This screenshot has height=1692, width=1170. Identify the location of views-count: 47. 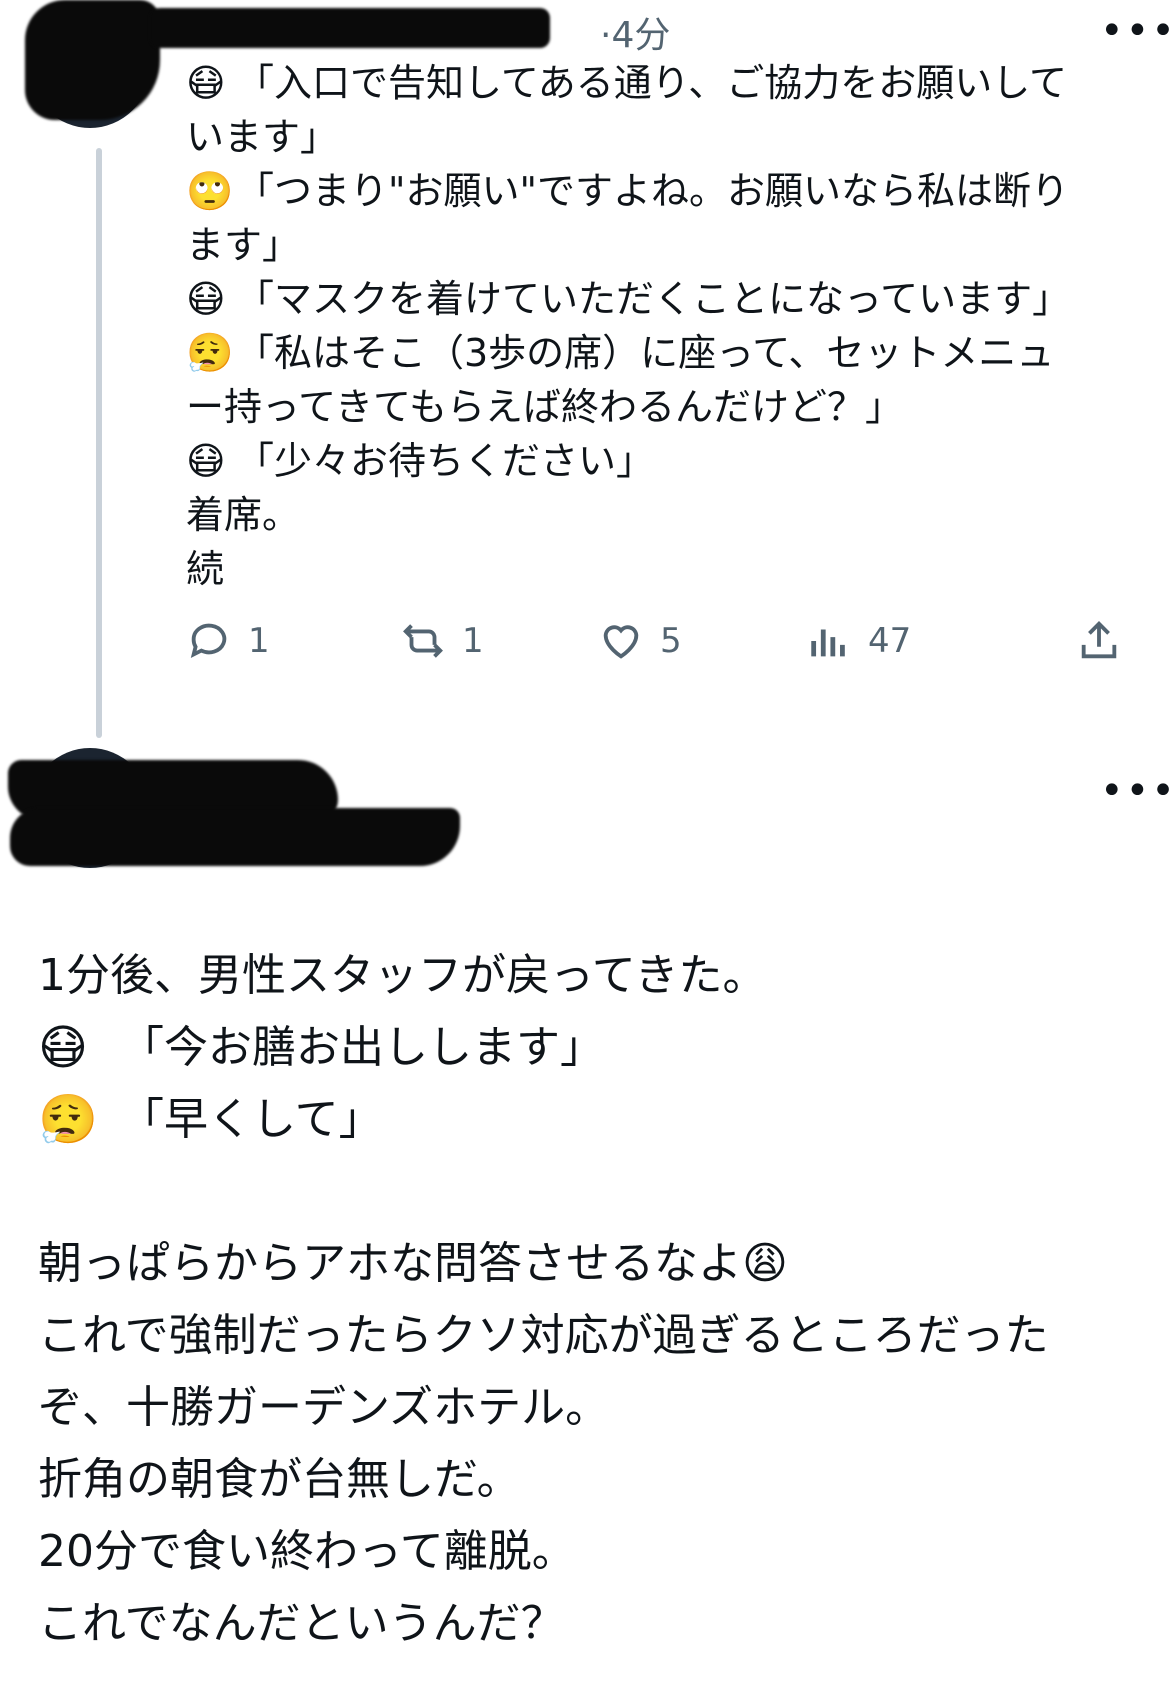
(890, 641).